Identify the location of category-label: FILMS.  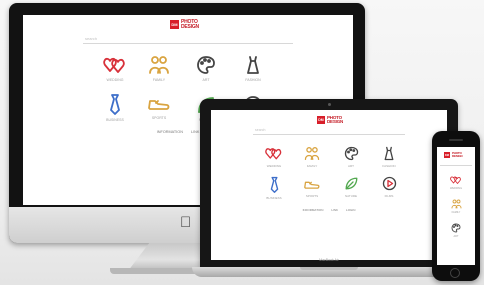
(389, 196).